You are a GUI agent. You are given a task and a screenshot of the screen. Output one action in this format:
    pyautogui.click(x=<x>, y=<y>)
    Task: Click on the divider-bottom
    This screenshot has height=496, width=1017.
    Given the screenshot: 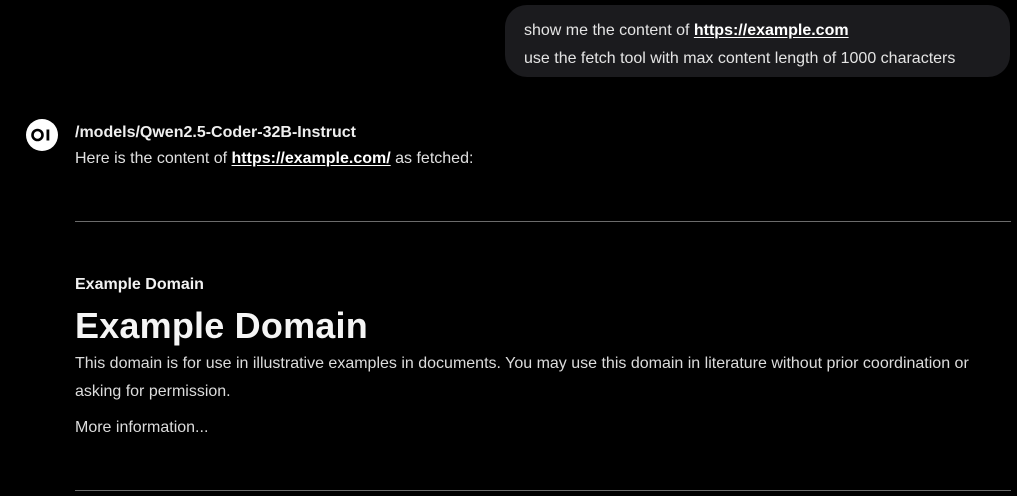 What is the action you would take?
    pyautogui.click(x=543, y=490)
    